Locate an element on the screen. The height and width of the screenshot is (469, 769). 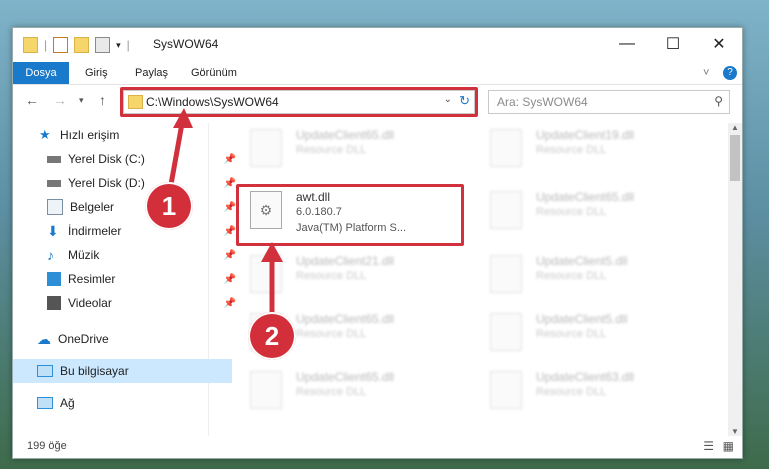
annotation-arrows is located at coordinates (225, 213).